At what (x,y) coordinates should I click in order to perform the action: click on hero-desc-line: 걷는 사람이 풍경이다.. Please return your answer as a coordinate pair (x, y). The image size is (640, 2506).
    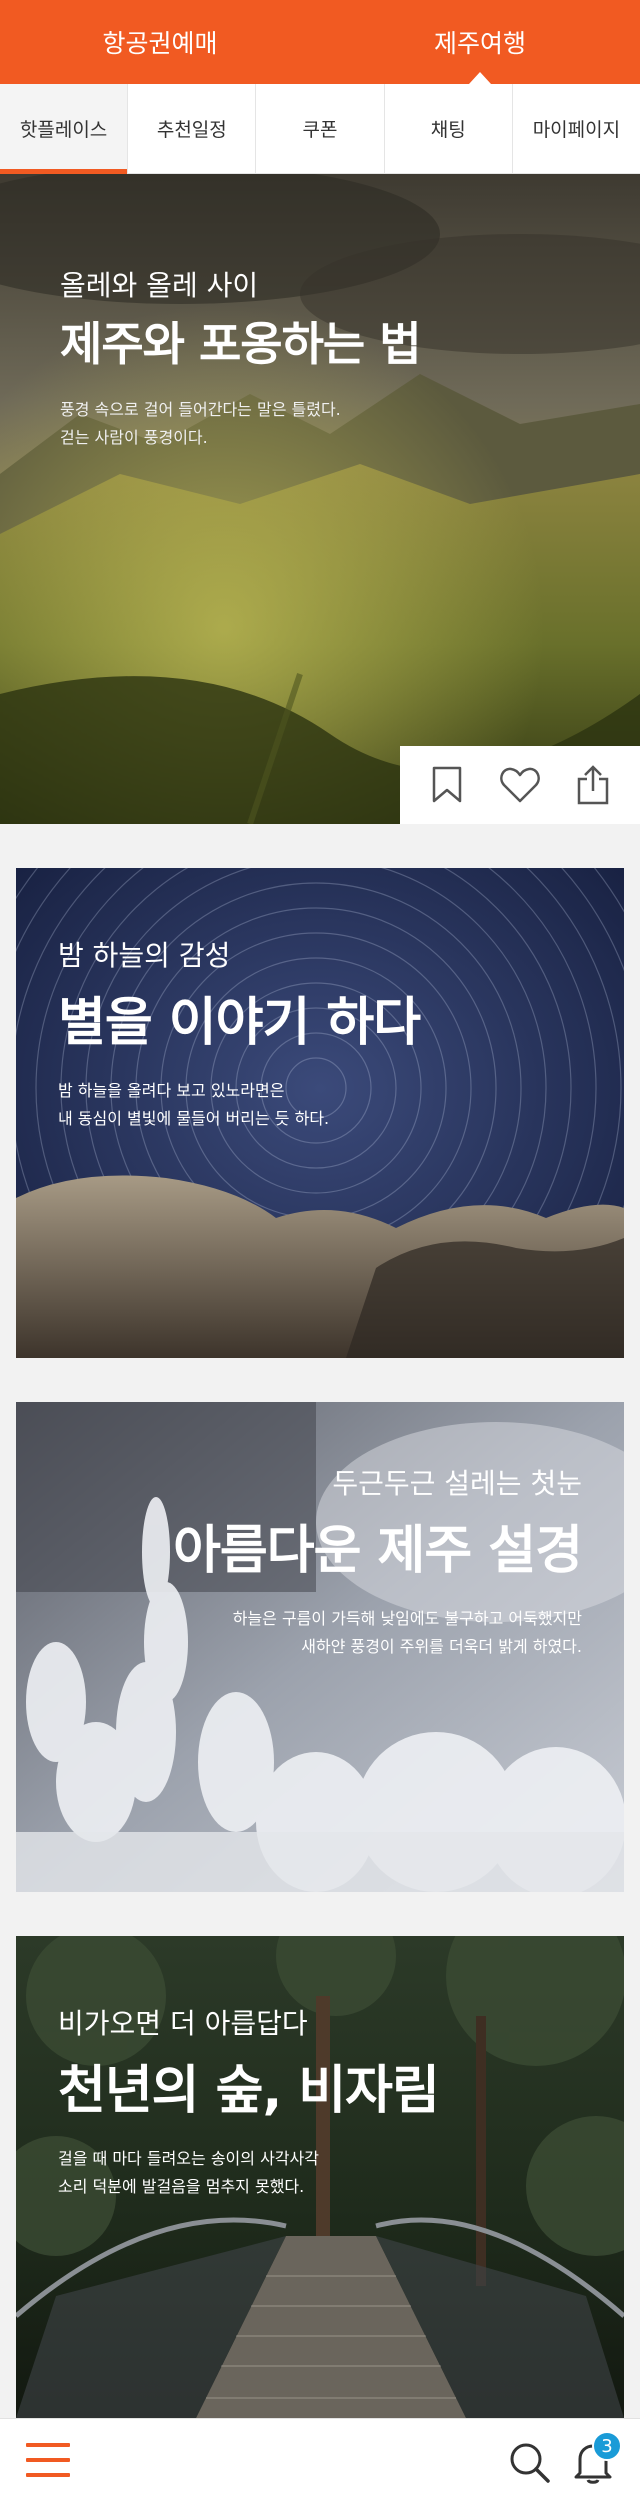
    Looking at the image, I should click on (134, 437).